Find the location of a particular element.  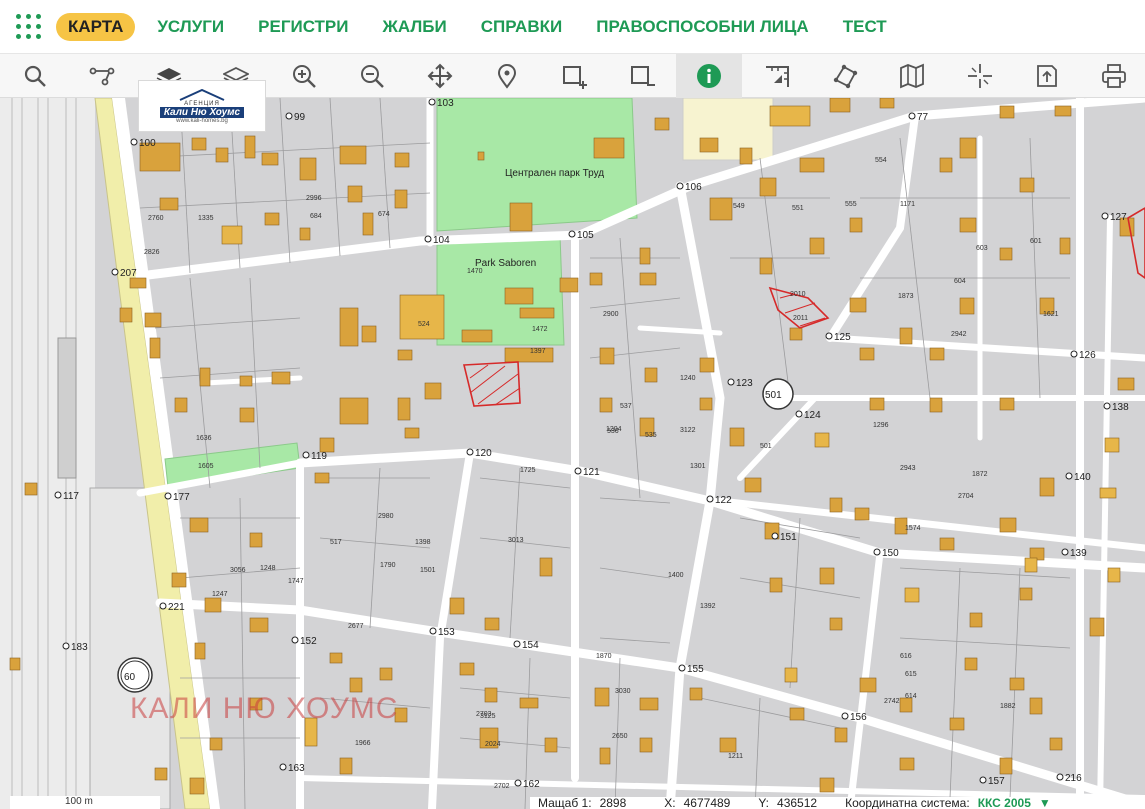

search-tool-button is located at coordinates (35, 76).